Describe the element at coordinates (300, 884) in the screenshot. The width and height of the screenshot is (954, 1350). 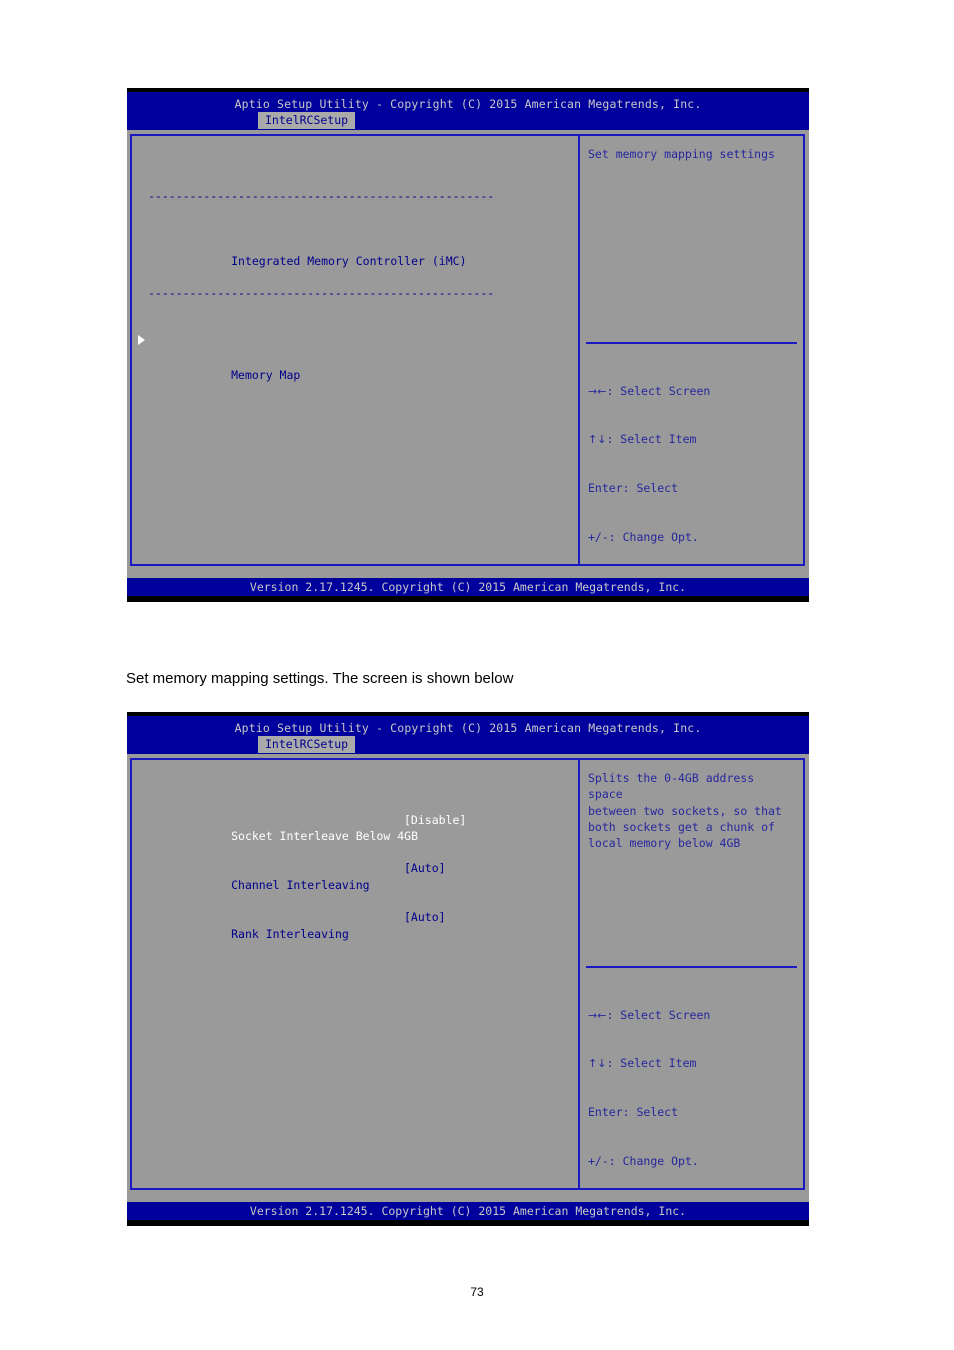
I see `setting-channel-interleaving-label: Channel Interleaving` at that location.